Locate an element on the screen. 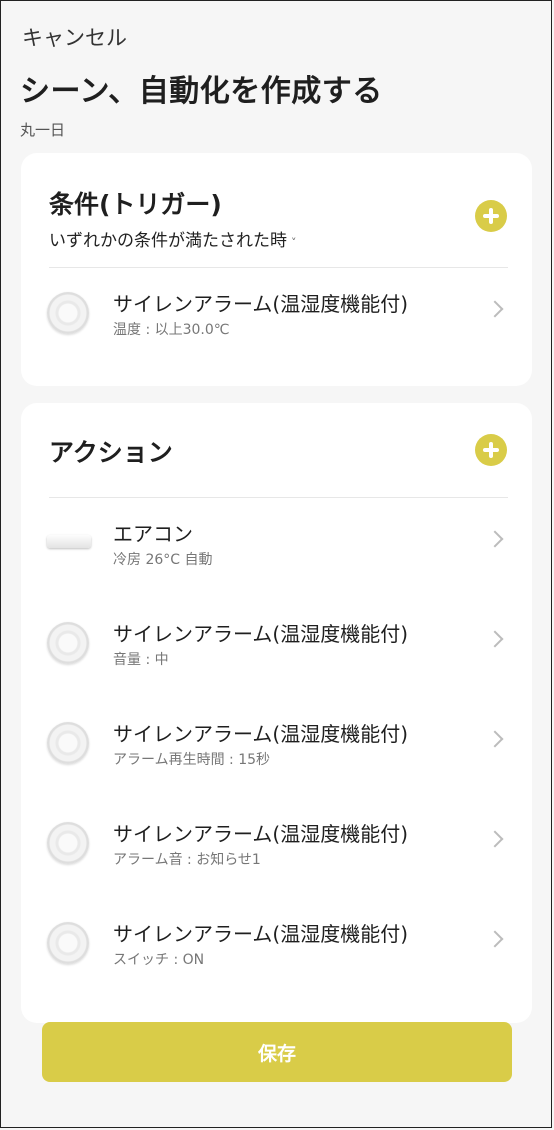 This screenshot has height=1130, width=554. save-button: 保存 is located at coordinates (277, 1052).